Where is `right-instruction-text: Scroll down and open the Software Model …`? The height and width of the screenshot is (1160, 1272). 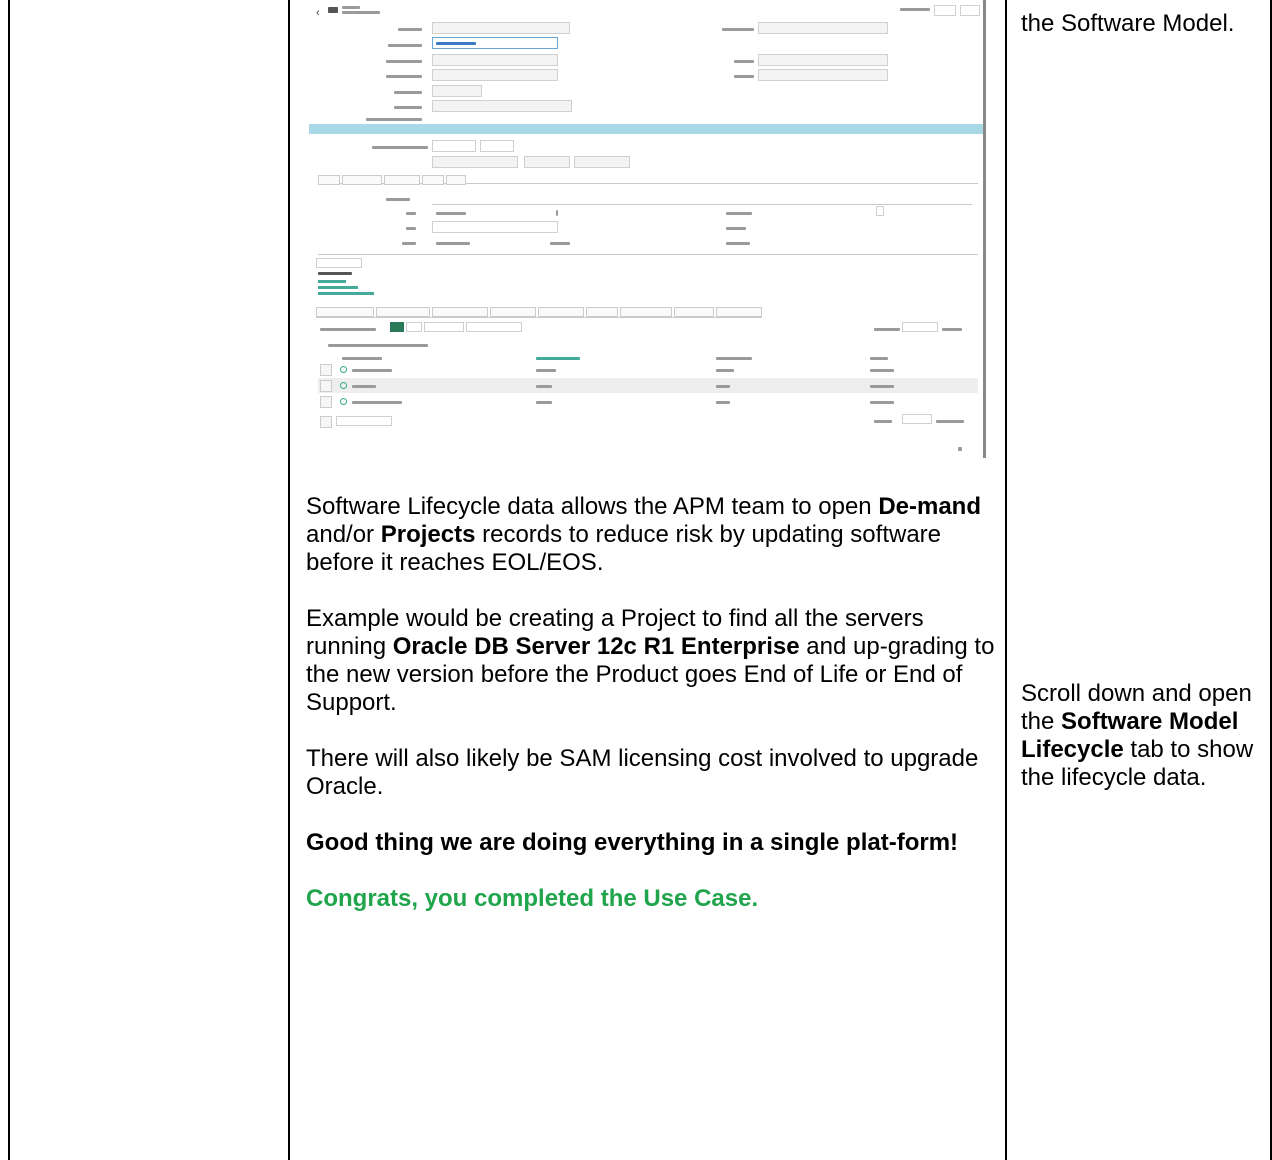
right-instruction-text: Scroll down and open the Software Model … is located at coordinates (1137, 735).